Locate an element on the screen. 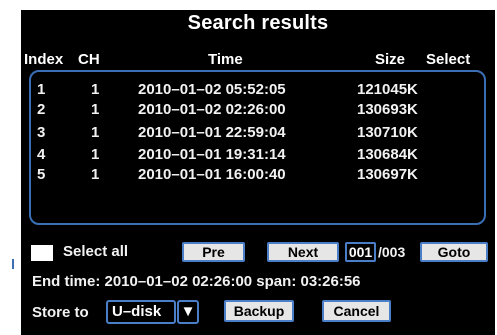  cell-size: 121045K is located at coordinates (387, 89).